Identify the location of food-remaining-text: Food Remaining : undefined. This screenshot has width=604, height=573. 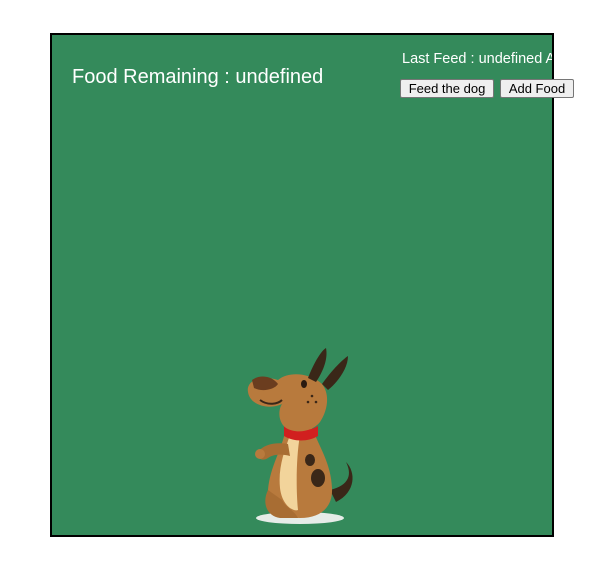
(198, 77).